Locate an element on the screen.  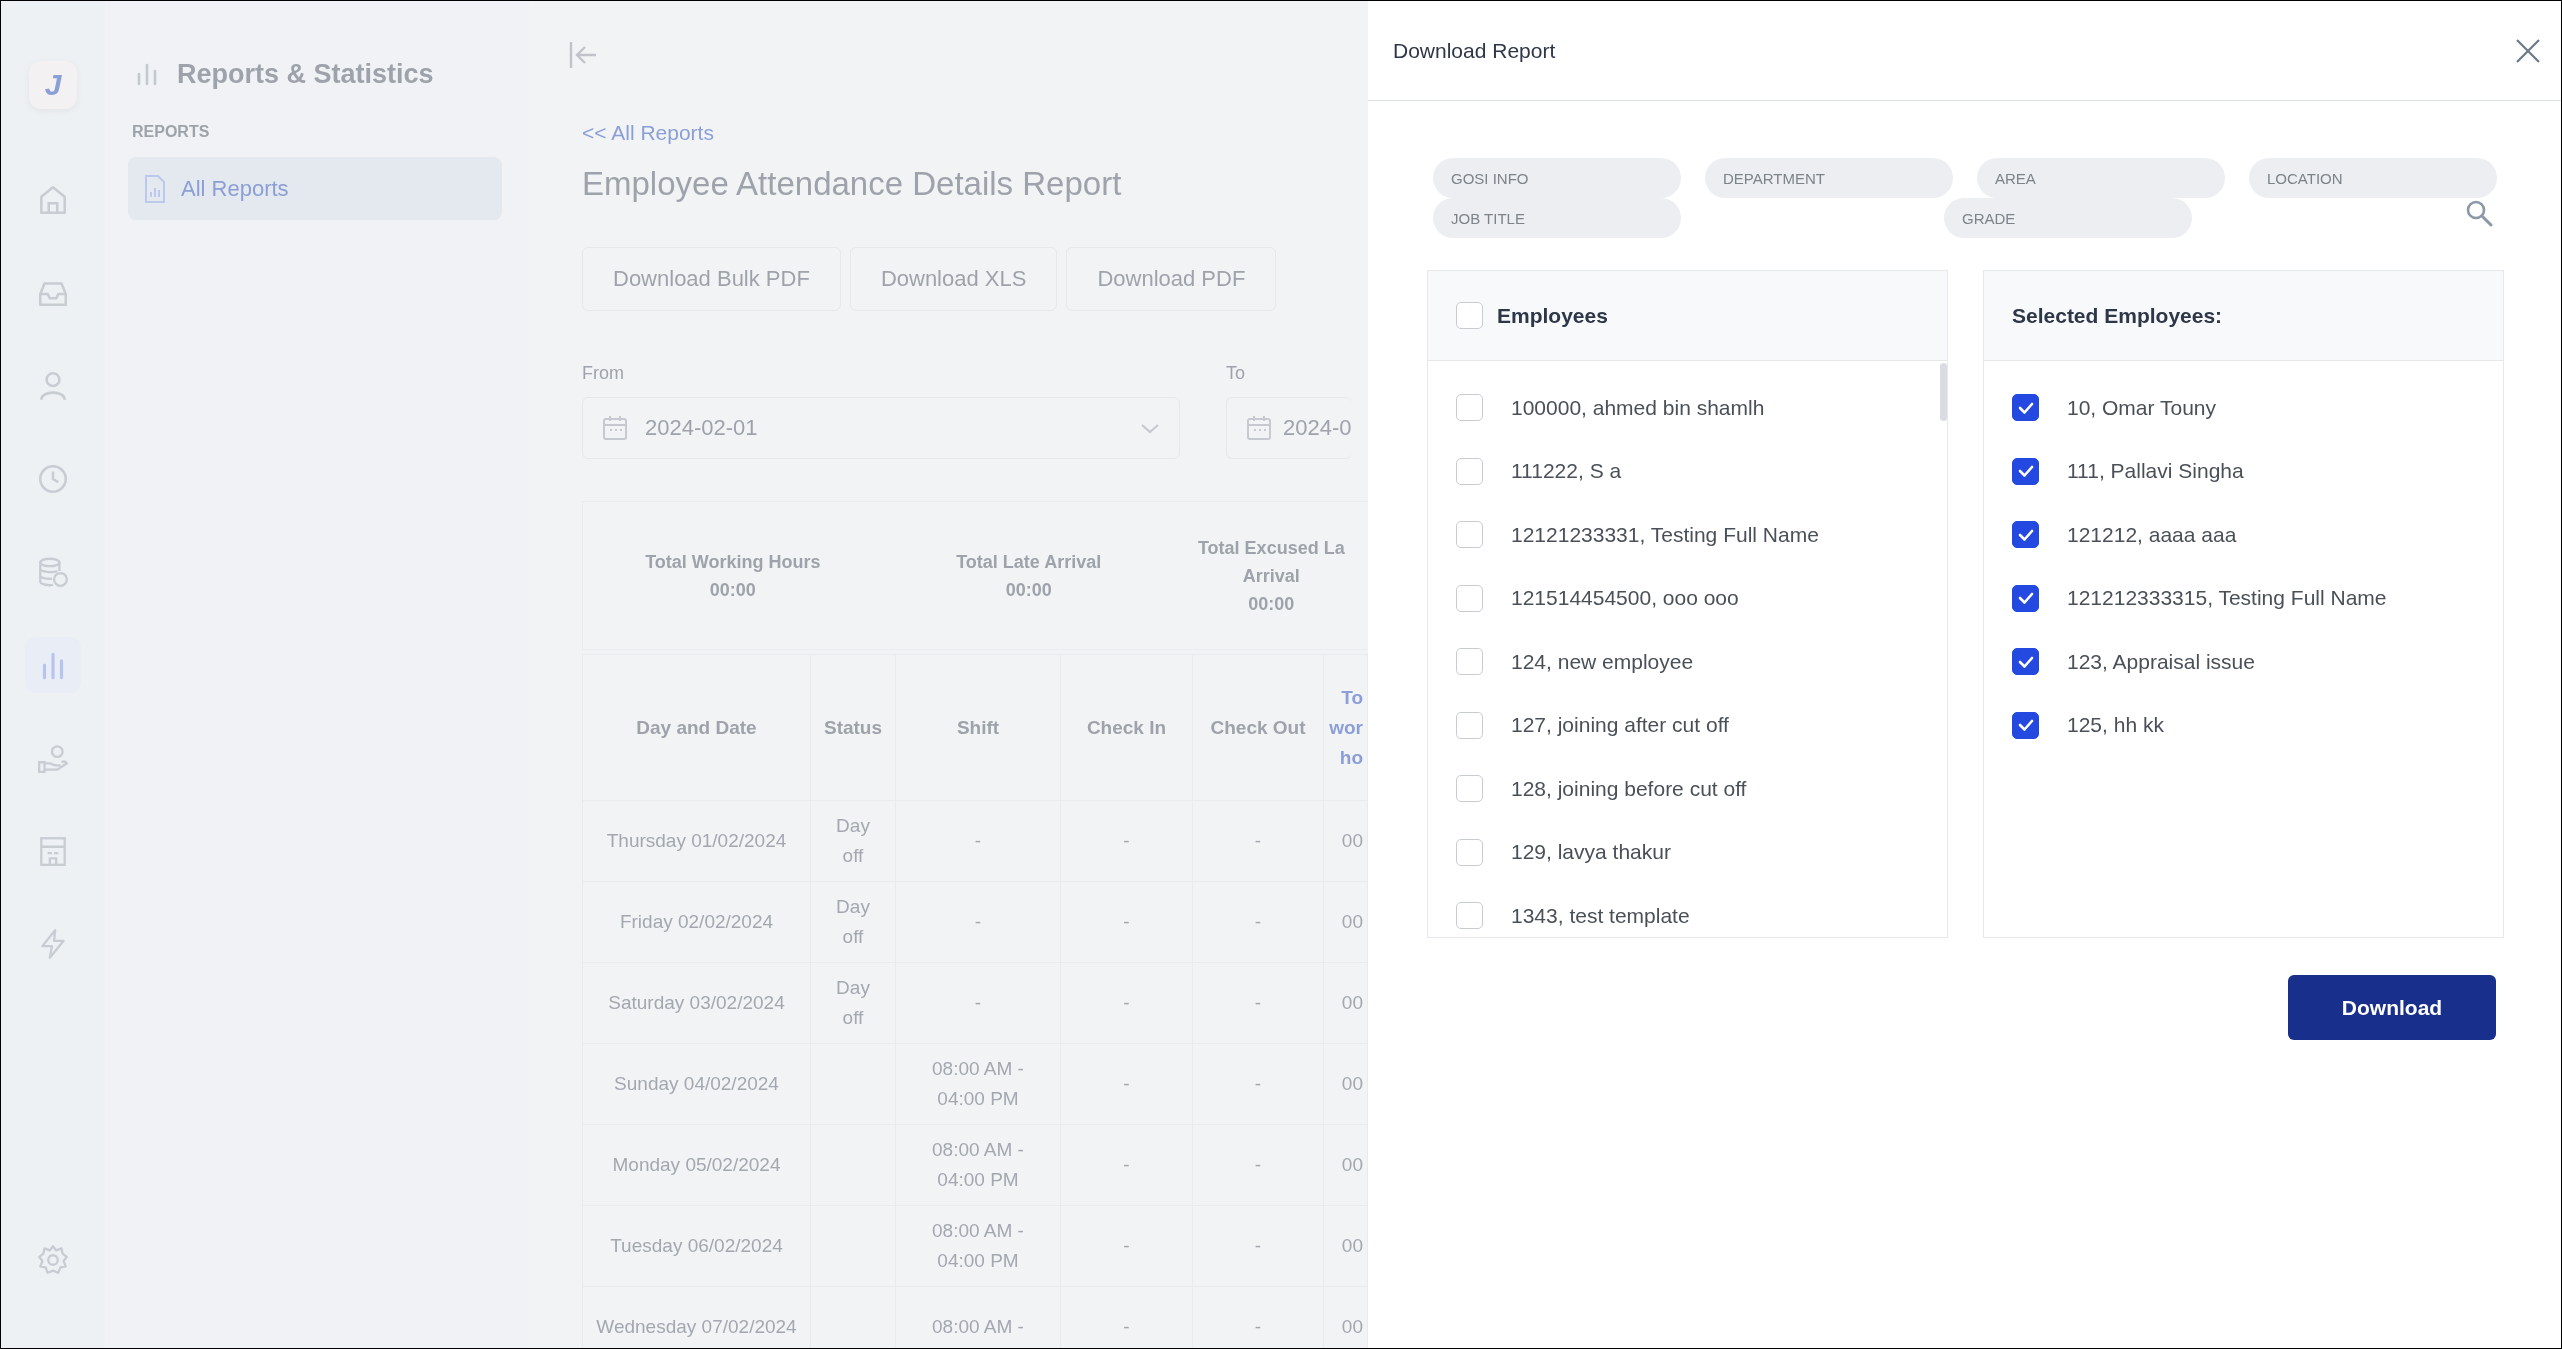
section-label: REPORTS is located at coordinates (171, 132).